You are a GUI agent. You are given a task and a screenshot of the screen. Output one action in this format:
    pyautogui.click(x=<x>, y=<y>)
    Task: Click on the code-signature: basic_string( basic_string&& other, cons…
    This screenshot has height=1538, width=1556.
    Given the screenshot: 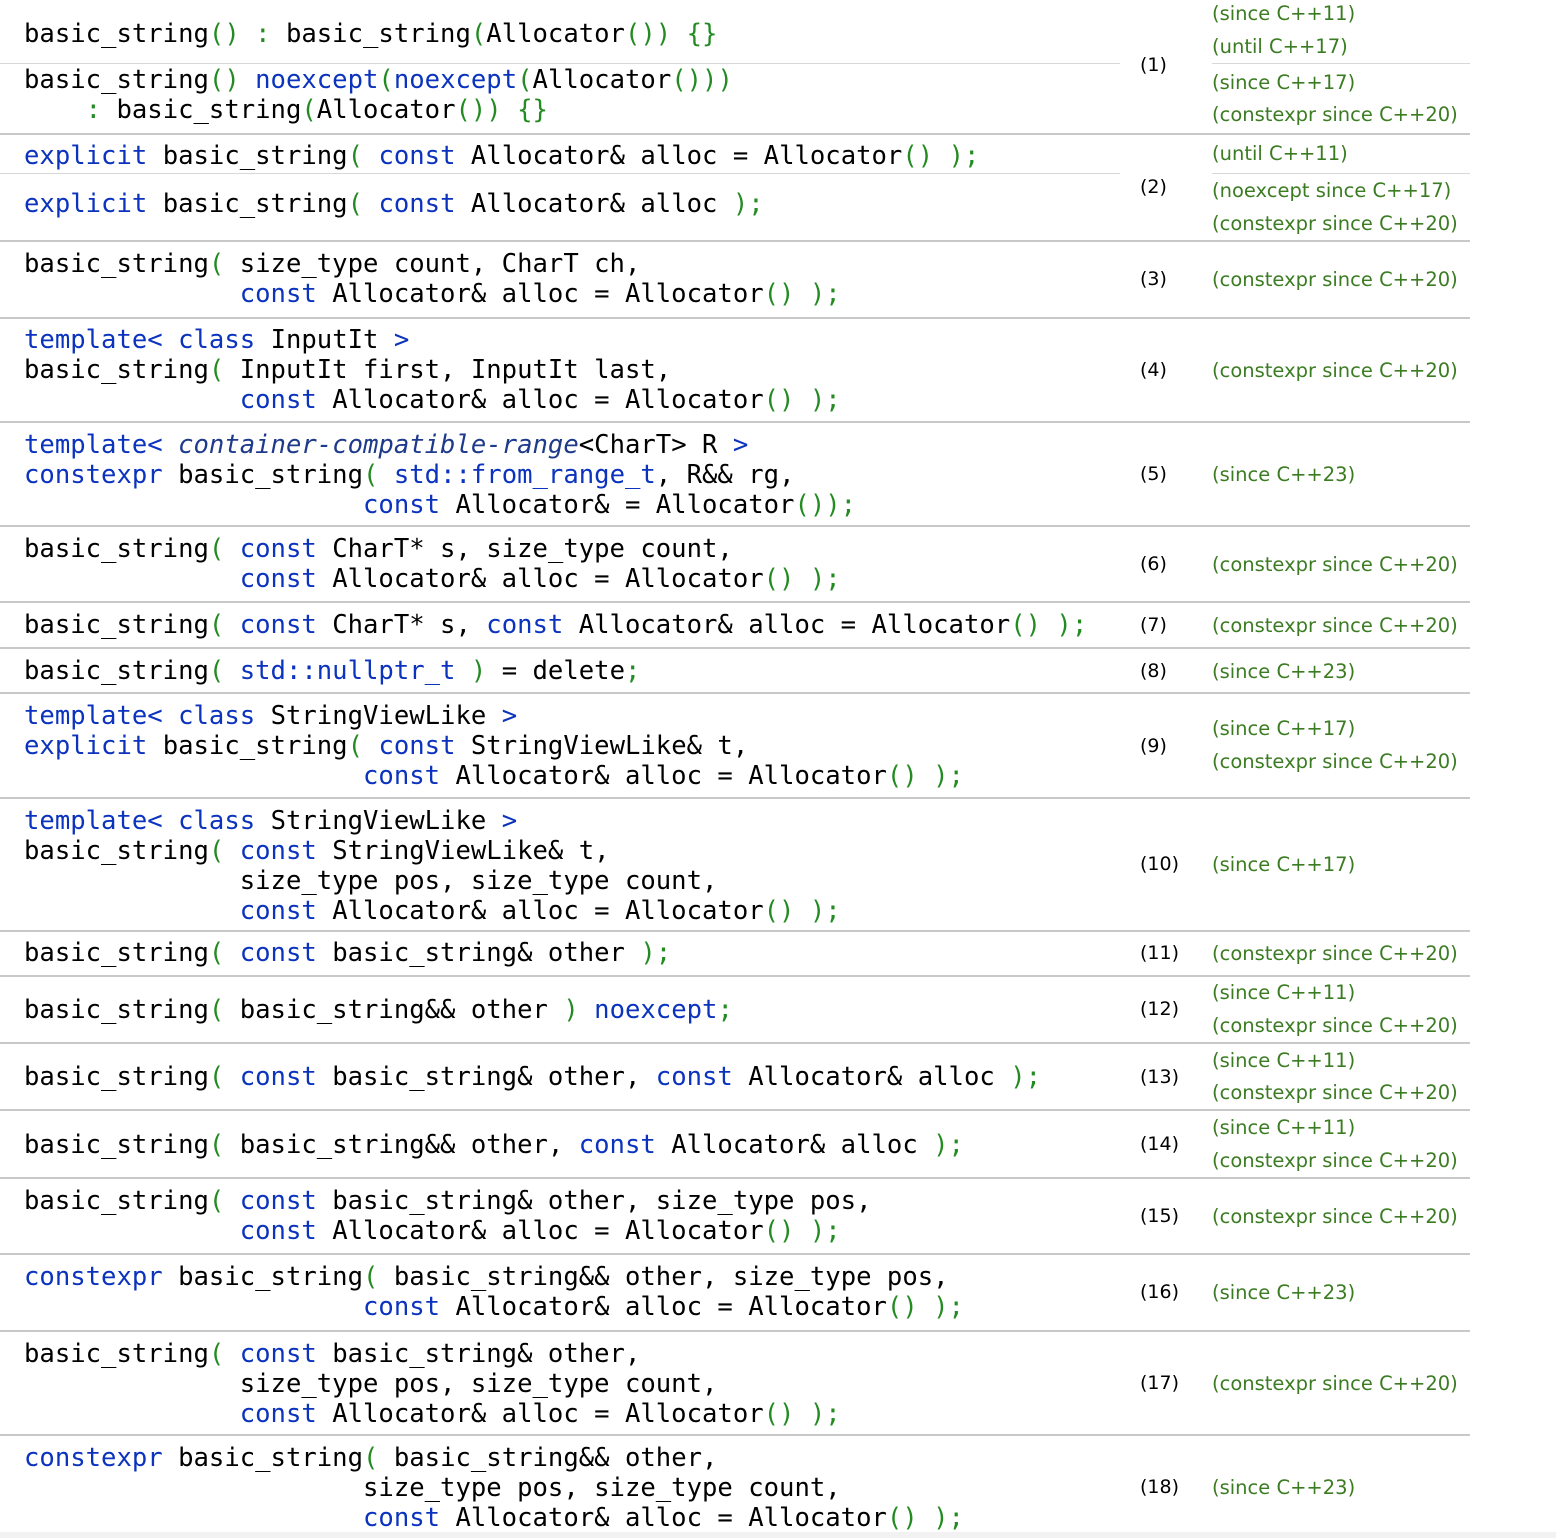 What is the action you would take?
    pyautogui.click(x=494, y=1145)
    